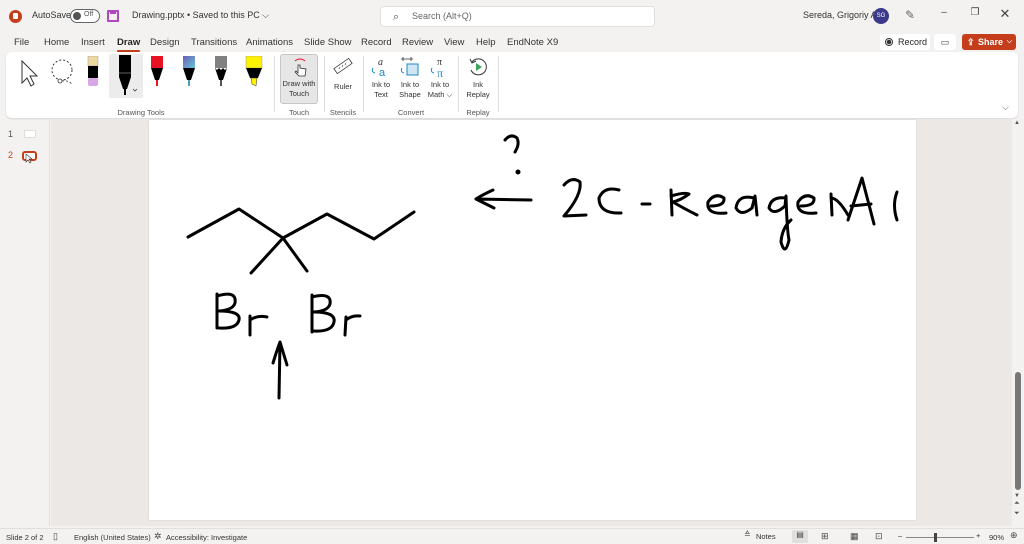  I want to click on draw-with-touch-button: Draw with Touch, so click(299, 79).